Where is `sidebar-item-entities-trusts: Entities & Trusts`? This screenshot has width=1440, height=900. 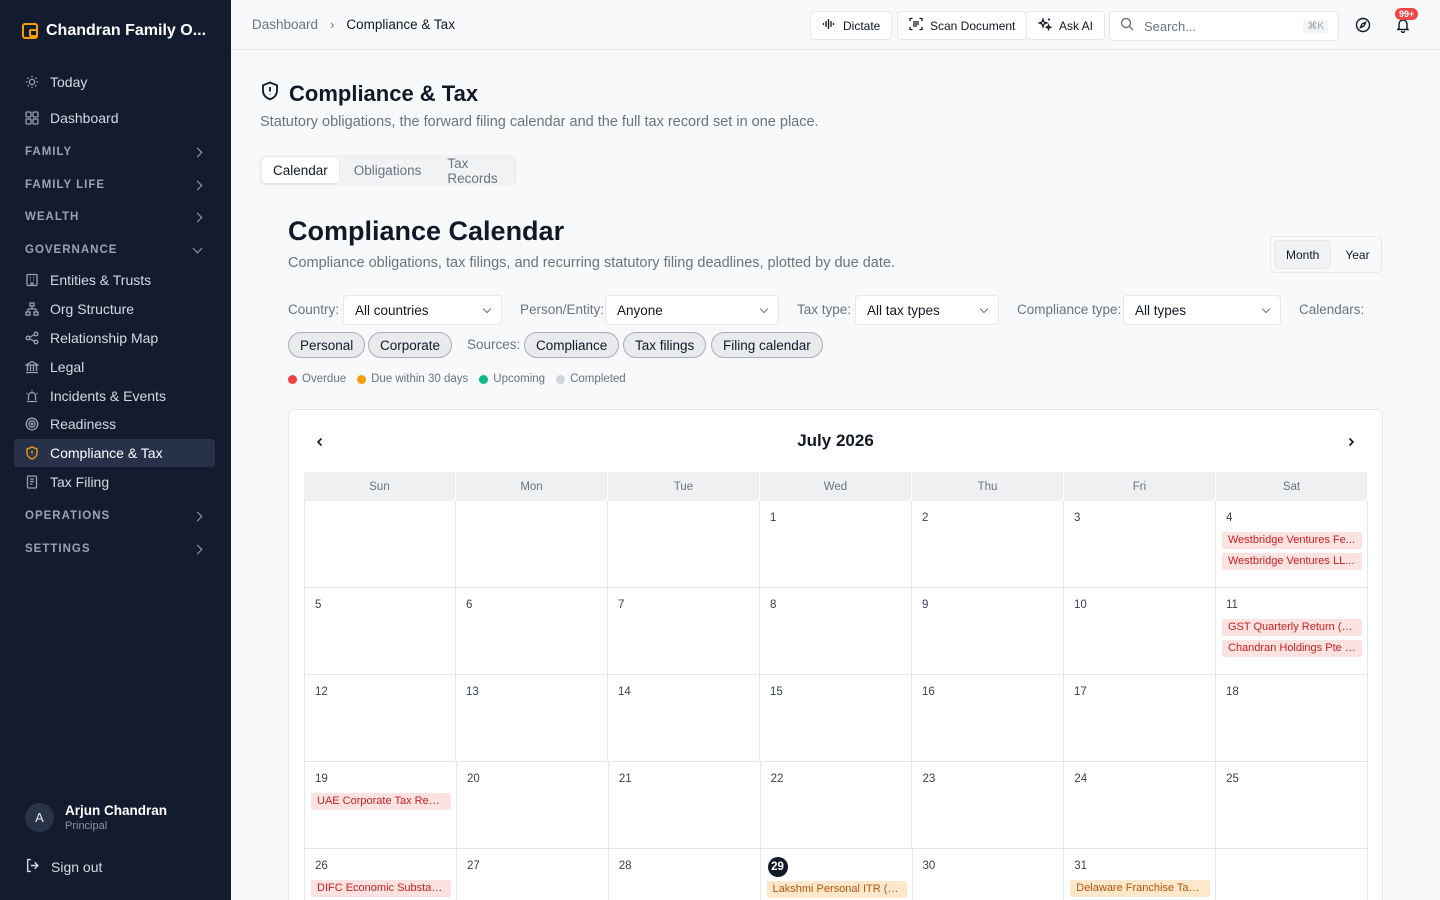 sidebar-item-entities-trusts: Entities & Trusts is located at coordinates (114, 280).